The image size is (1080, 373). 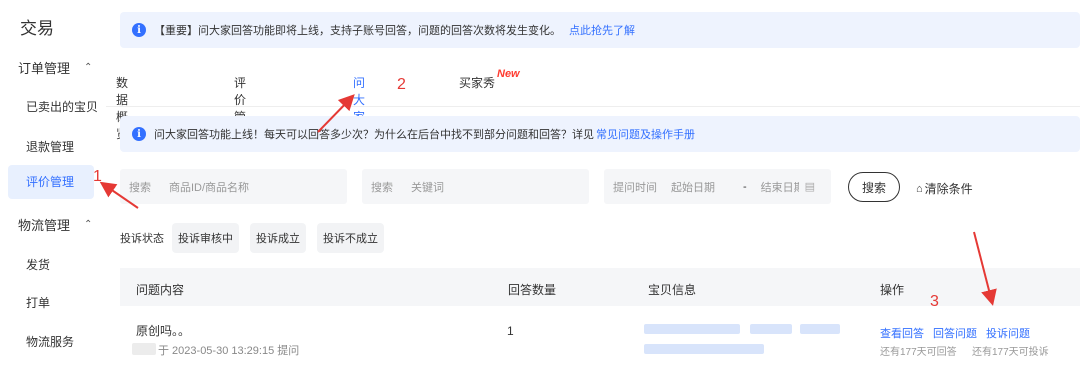 I want to click on annotation-number-3: 3, so click(x=934, y=301).